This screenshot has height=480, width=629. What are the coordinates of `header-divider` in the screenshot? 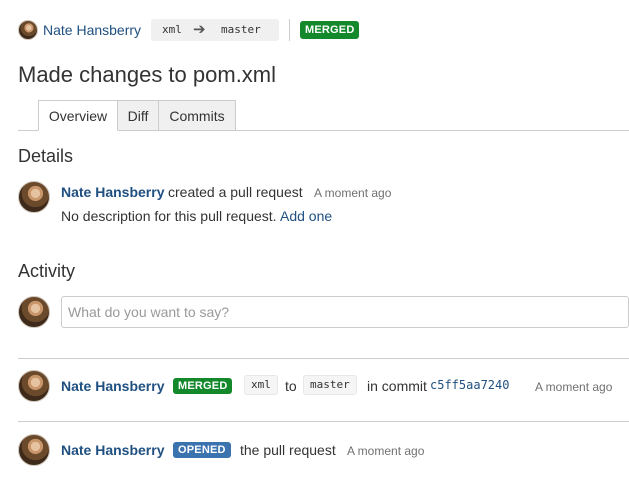 It's located at (289, 30).